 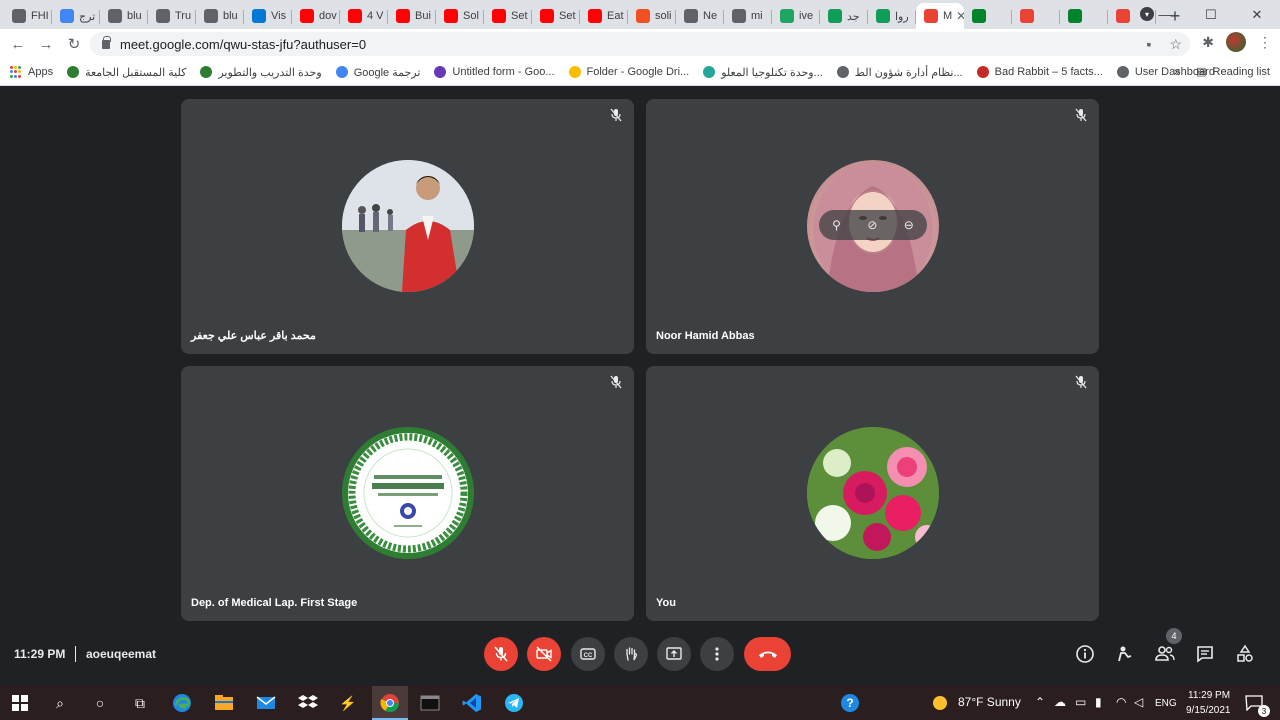 What do you see at coordinates (1236, 42) in the screenshot?
I see `profile-avatar` at bounding box center [1236, 42].